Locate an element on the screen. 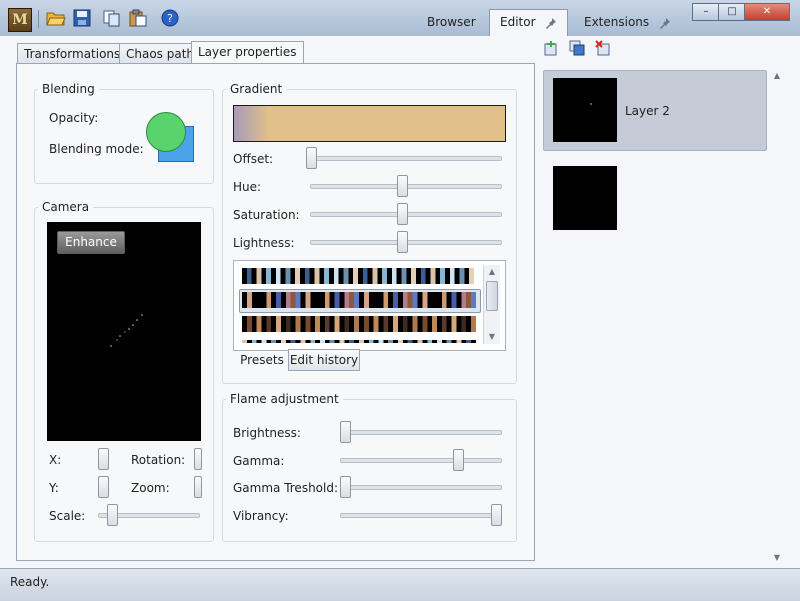 The image size is (800, 601). paste-icon is located at coordinates (138, 18).